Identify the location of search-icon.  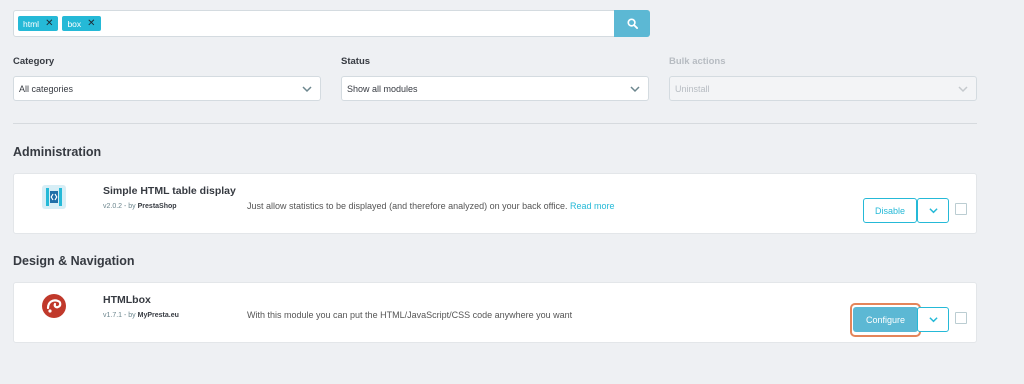
(632, 23).